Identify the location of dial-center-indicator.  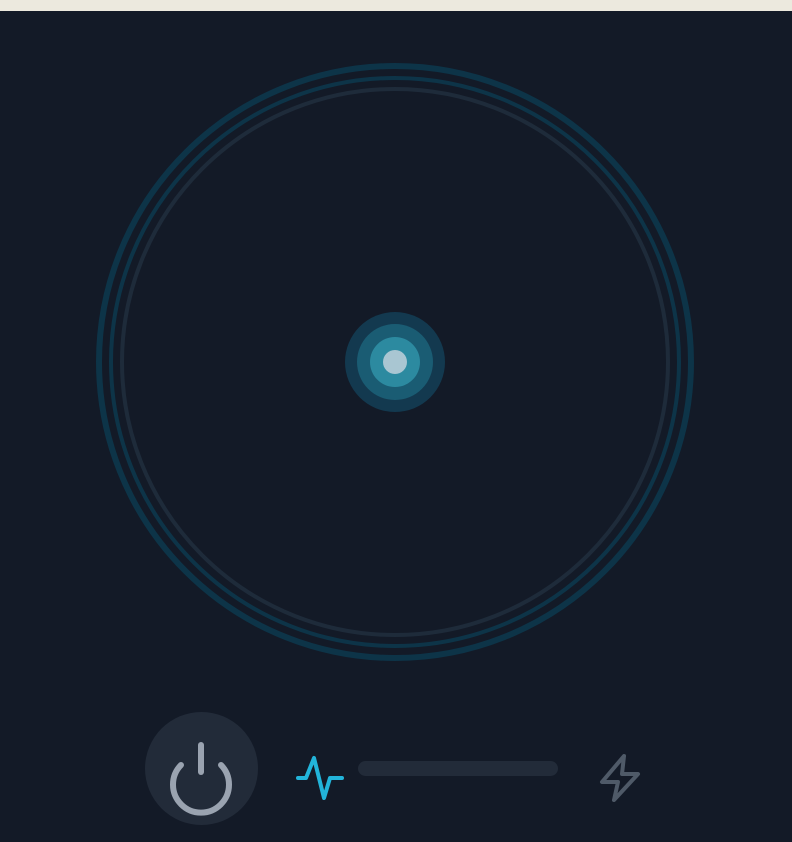
(395, 362).